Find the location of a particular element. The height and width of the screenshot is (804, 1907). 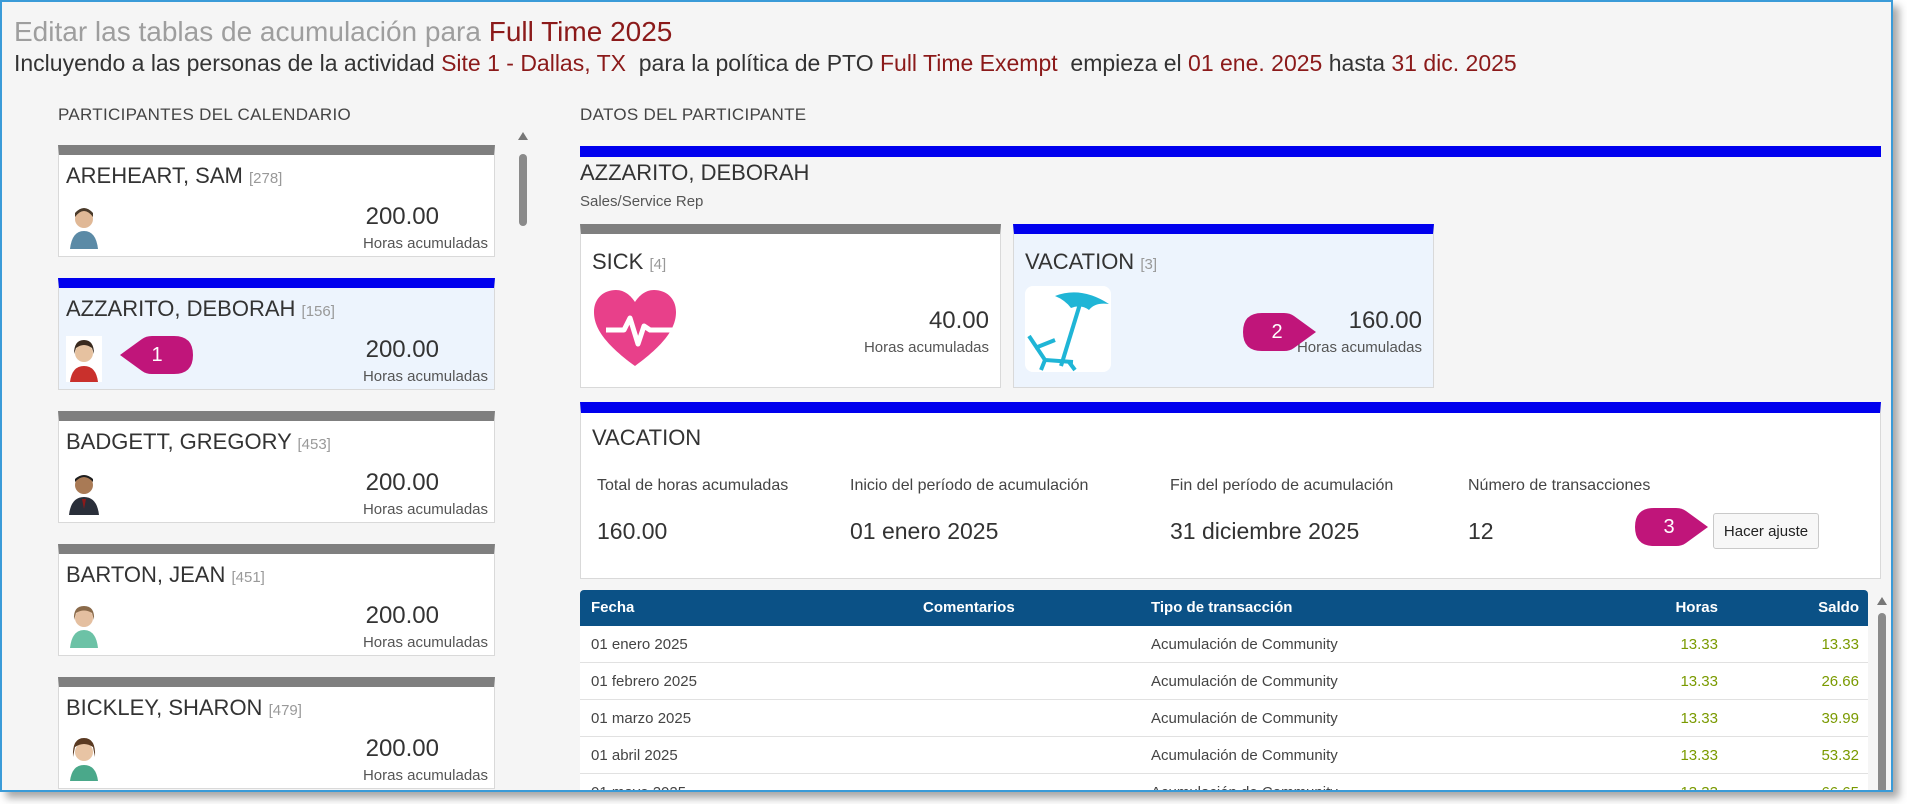

participant-data-heading: DATOS DEL PARTICIPANTE is located at coordinates (693, 114).